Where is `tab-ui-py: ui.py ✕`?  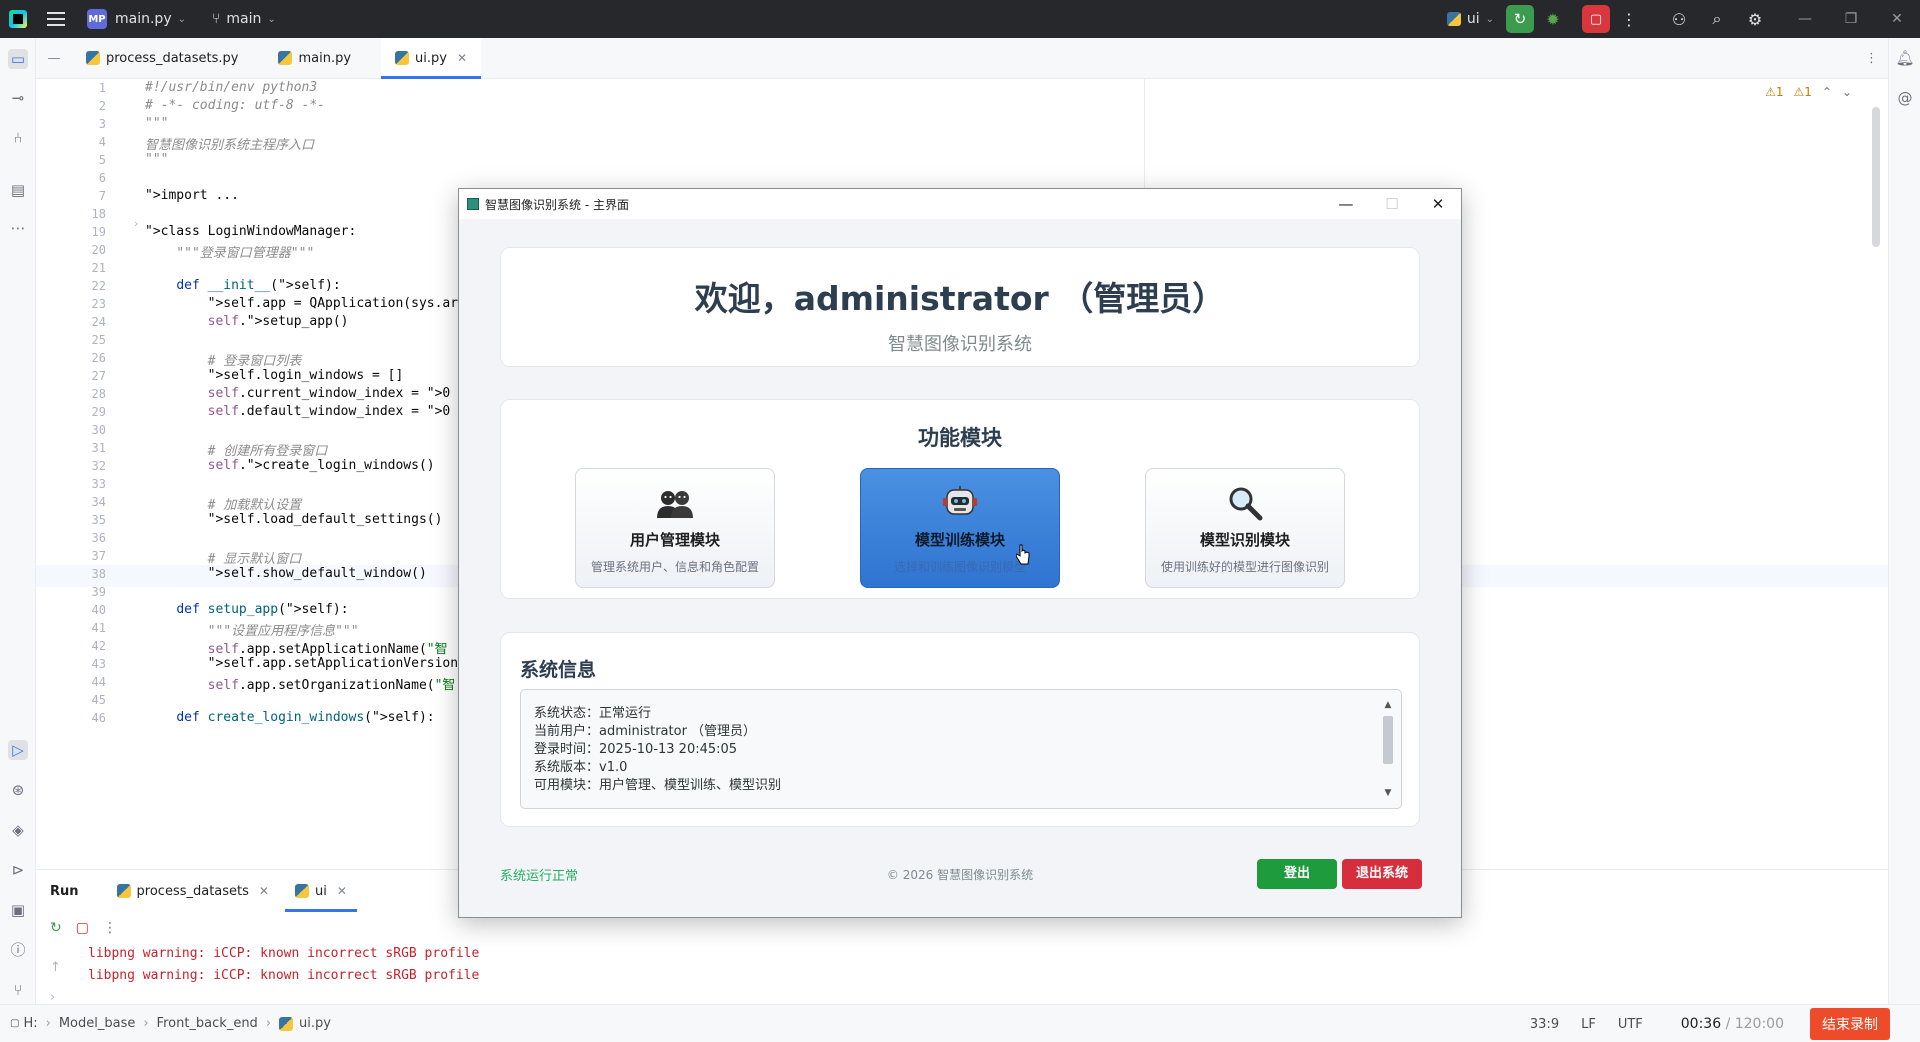
tab-ui-py: ui.py ✕ is located at coordinates (431, 58).